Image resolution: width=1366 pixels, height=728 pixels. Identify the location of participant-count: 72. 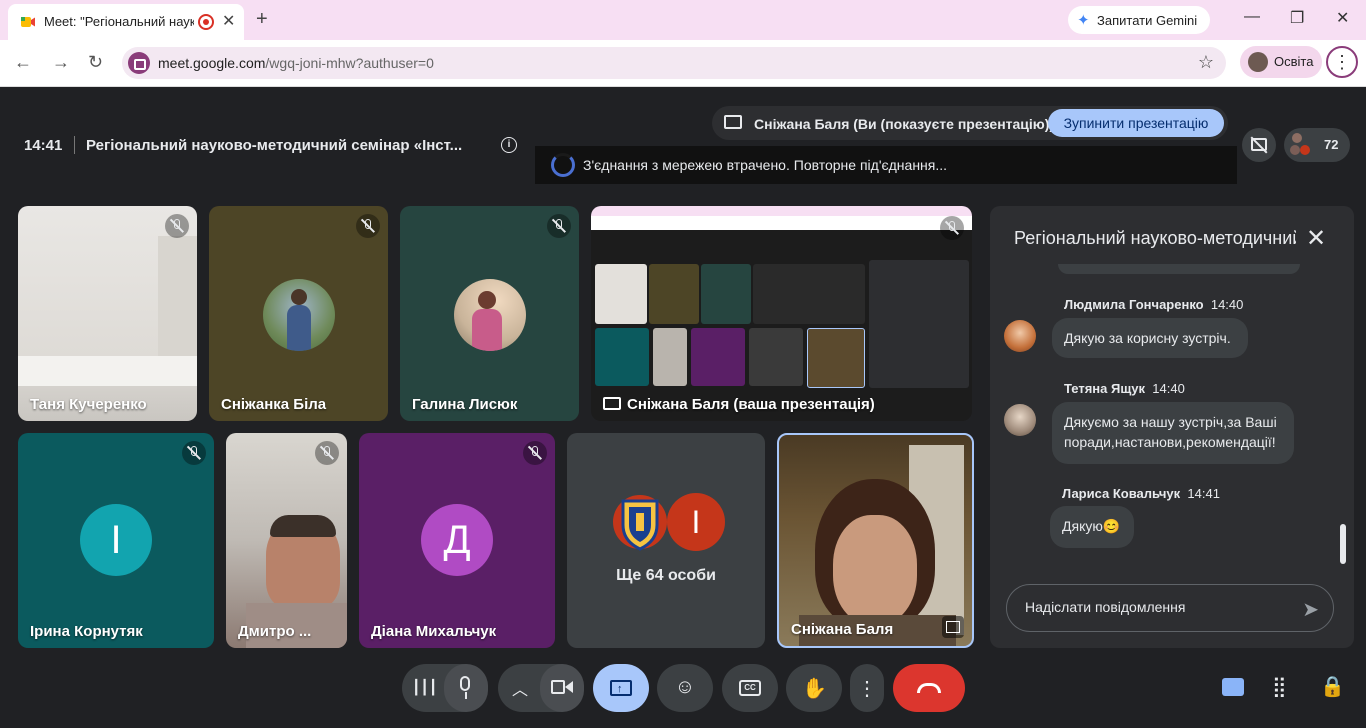
(1331, 144).